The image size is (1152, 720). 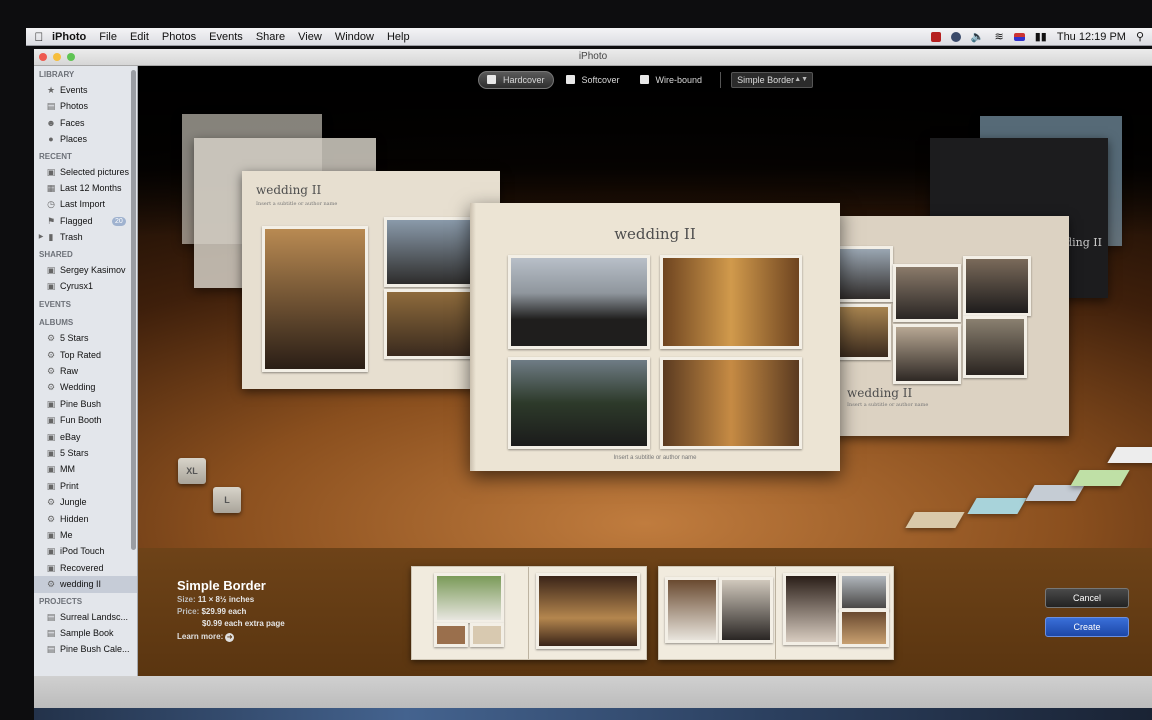 I want to click on color-swatch-blue, so click(x=997, y=506).